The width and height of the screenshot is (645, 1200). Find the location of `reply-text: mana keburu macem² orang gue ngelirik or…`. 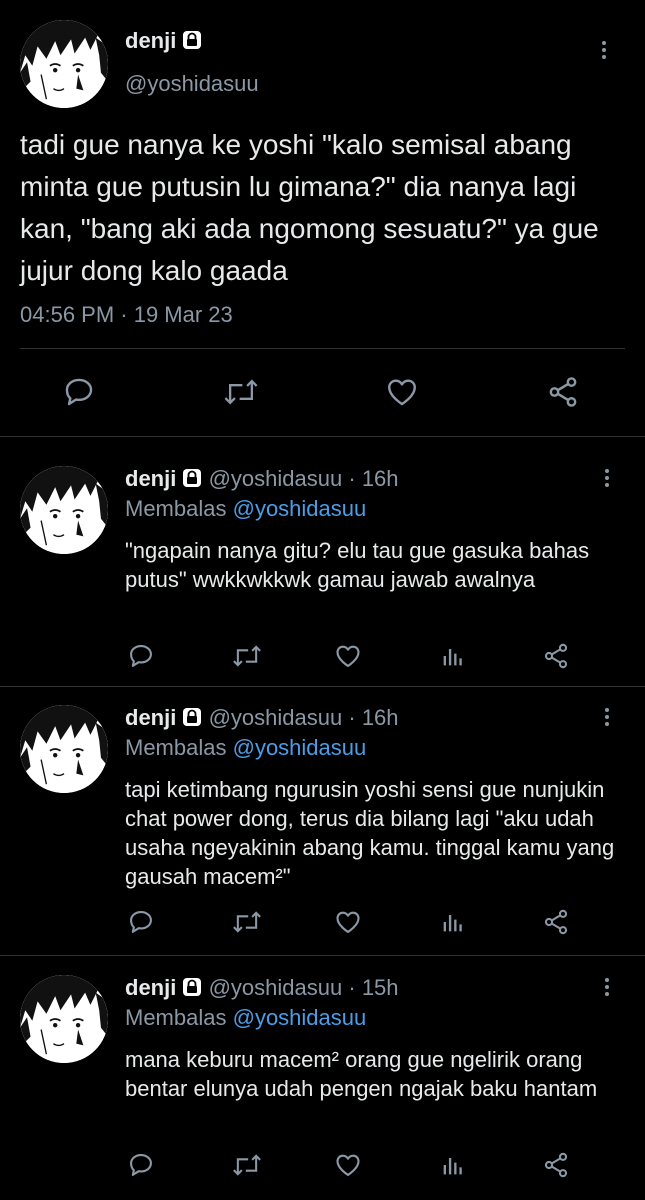

reply-text: mana keburu macem² orang gue ngelirik or… is located at coordinates (361, 1074).